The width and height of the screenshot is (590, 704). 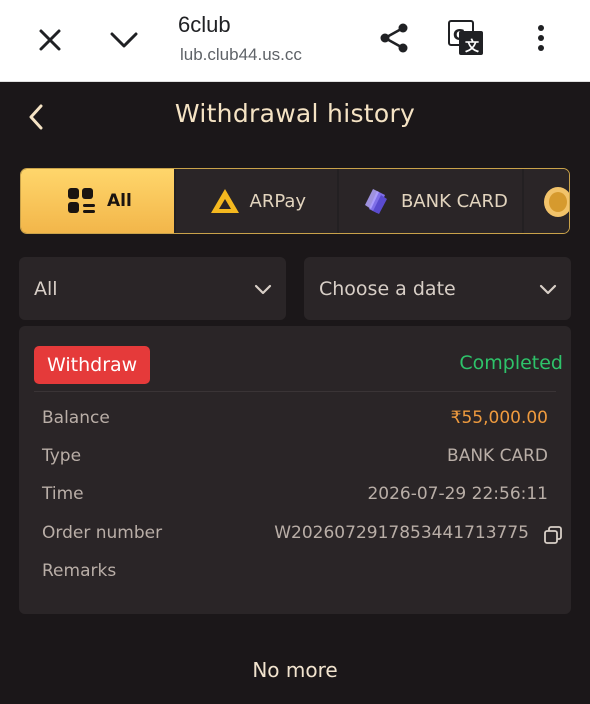 What do you see at coordinates (295, 497) in the screenshot?
I see `time-row: Time 2026-07-29 22:56:11` at bounding box center [295, 497].